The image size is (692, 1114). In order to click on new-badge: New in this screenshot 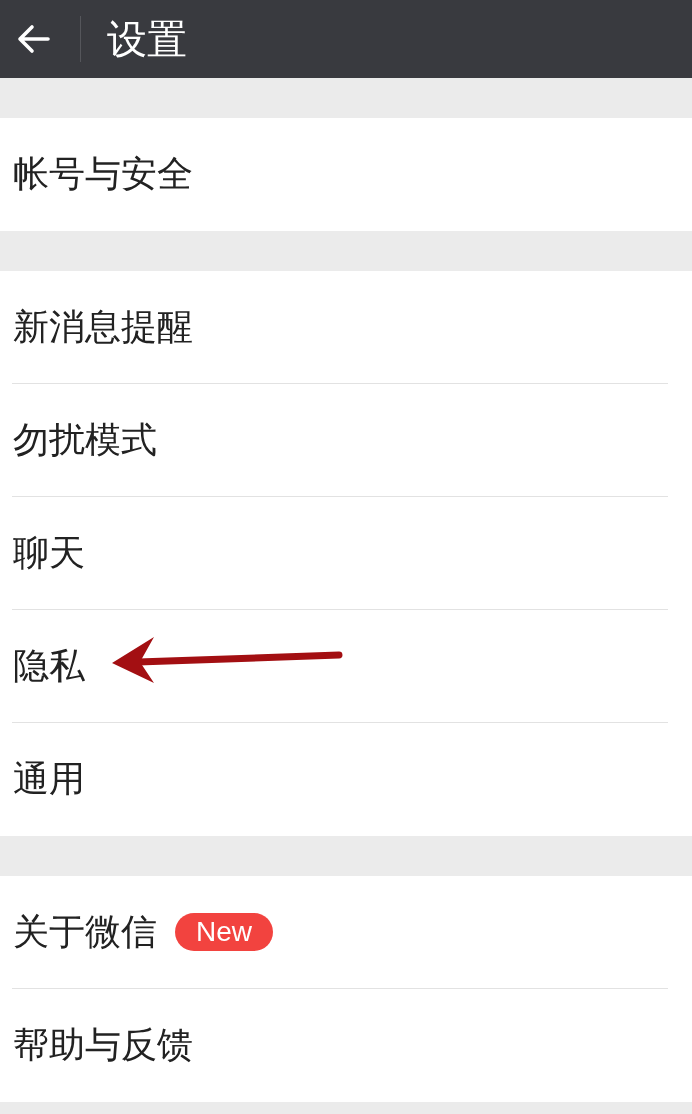, I will do `click(224, 932)`.